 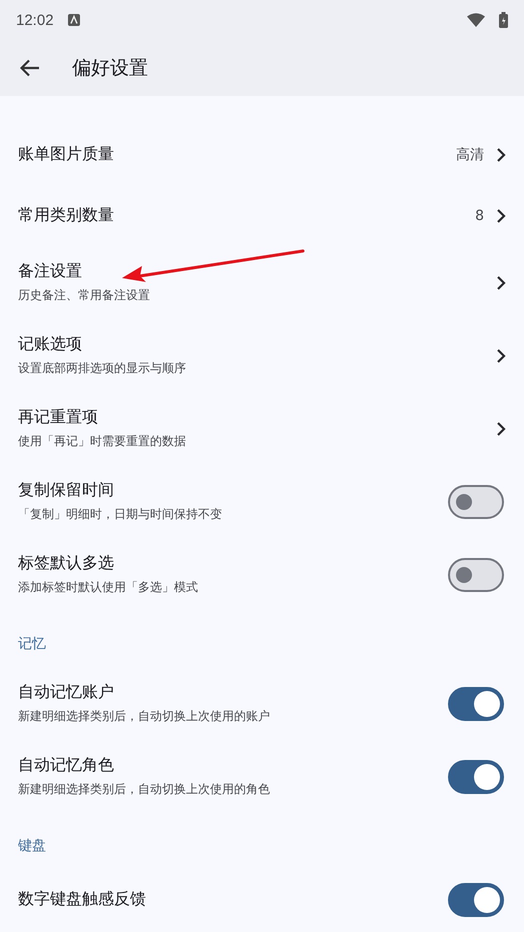 I want to click on setting-title: 自动记忆账户, so click(x=66, y=692).